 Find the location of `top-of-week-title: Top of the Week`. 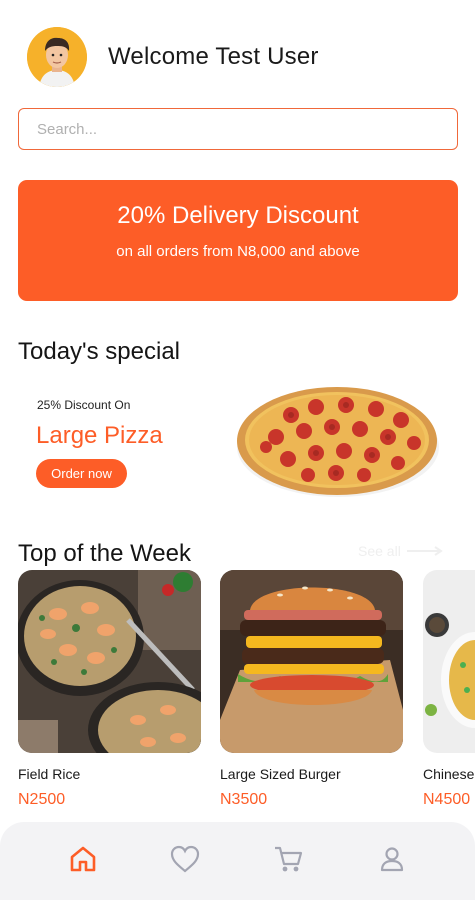

top-of-week-title: Top of the Week is located at coordinates (104, 553).